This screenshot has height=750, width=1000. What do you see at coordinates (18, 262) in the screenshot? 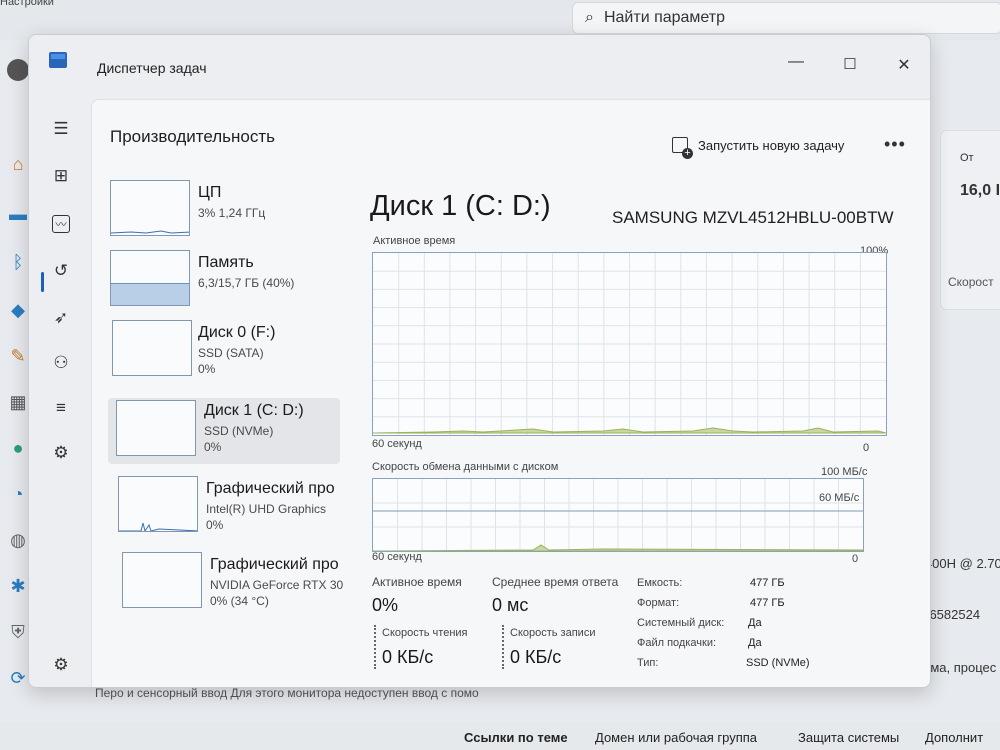
I see `bluetooth-icon: ᛒ` at bounding box center [18, 262].